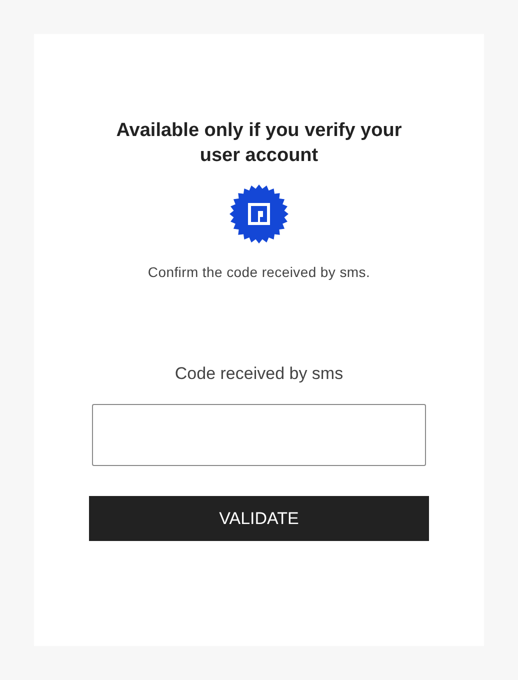 The image size is (518, 680). Describe the element at coordinates (259, 272) in the screenshot. I see `instruction-text: Confirm the code received by sms.` at that location.